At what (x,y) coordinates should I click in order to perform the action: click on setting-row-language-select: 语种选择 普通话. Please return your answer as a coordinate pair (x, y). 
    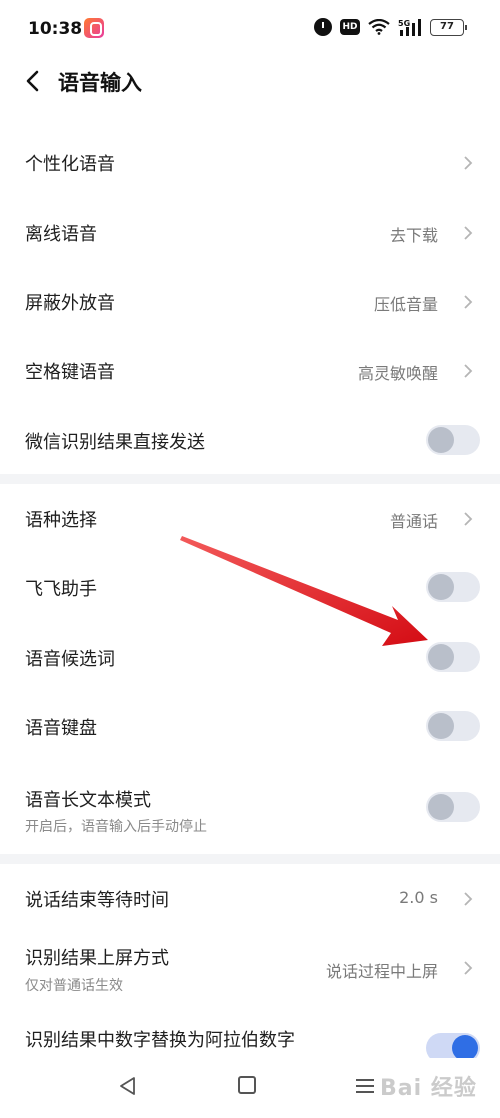
    Looking at the image, I should click on (250, 519).